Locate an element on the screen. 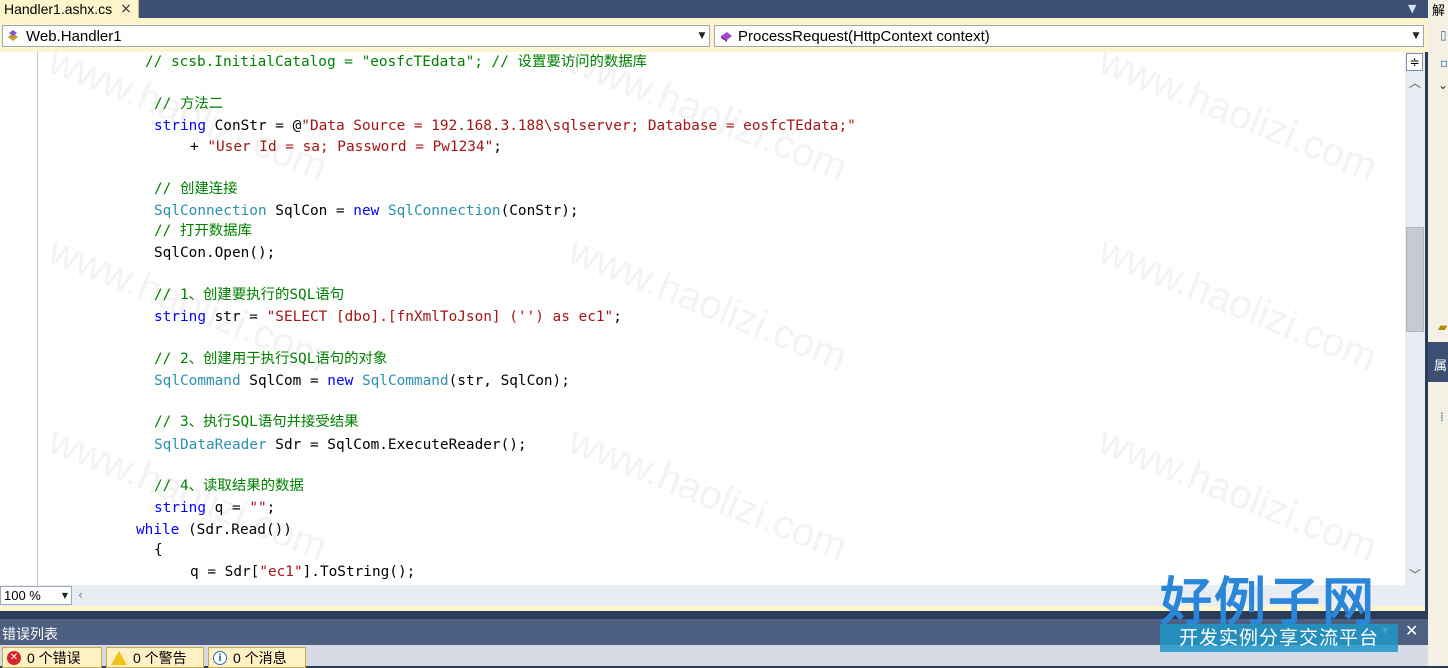  class-dropdown: Web.Handler1 ▼ is located at coordinates (356, 36).